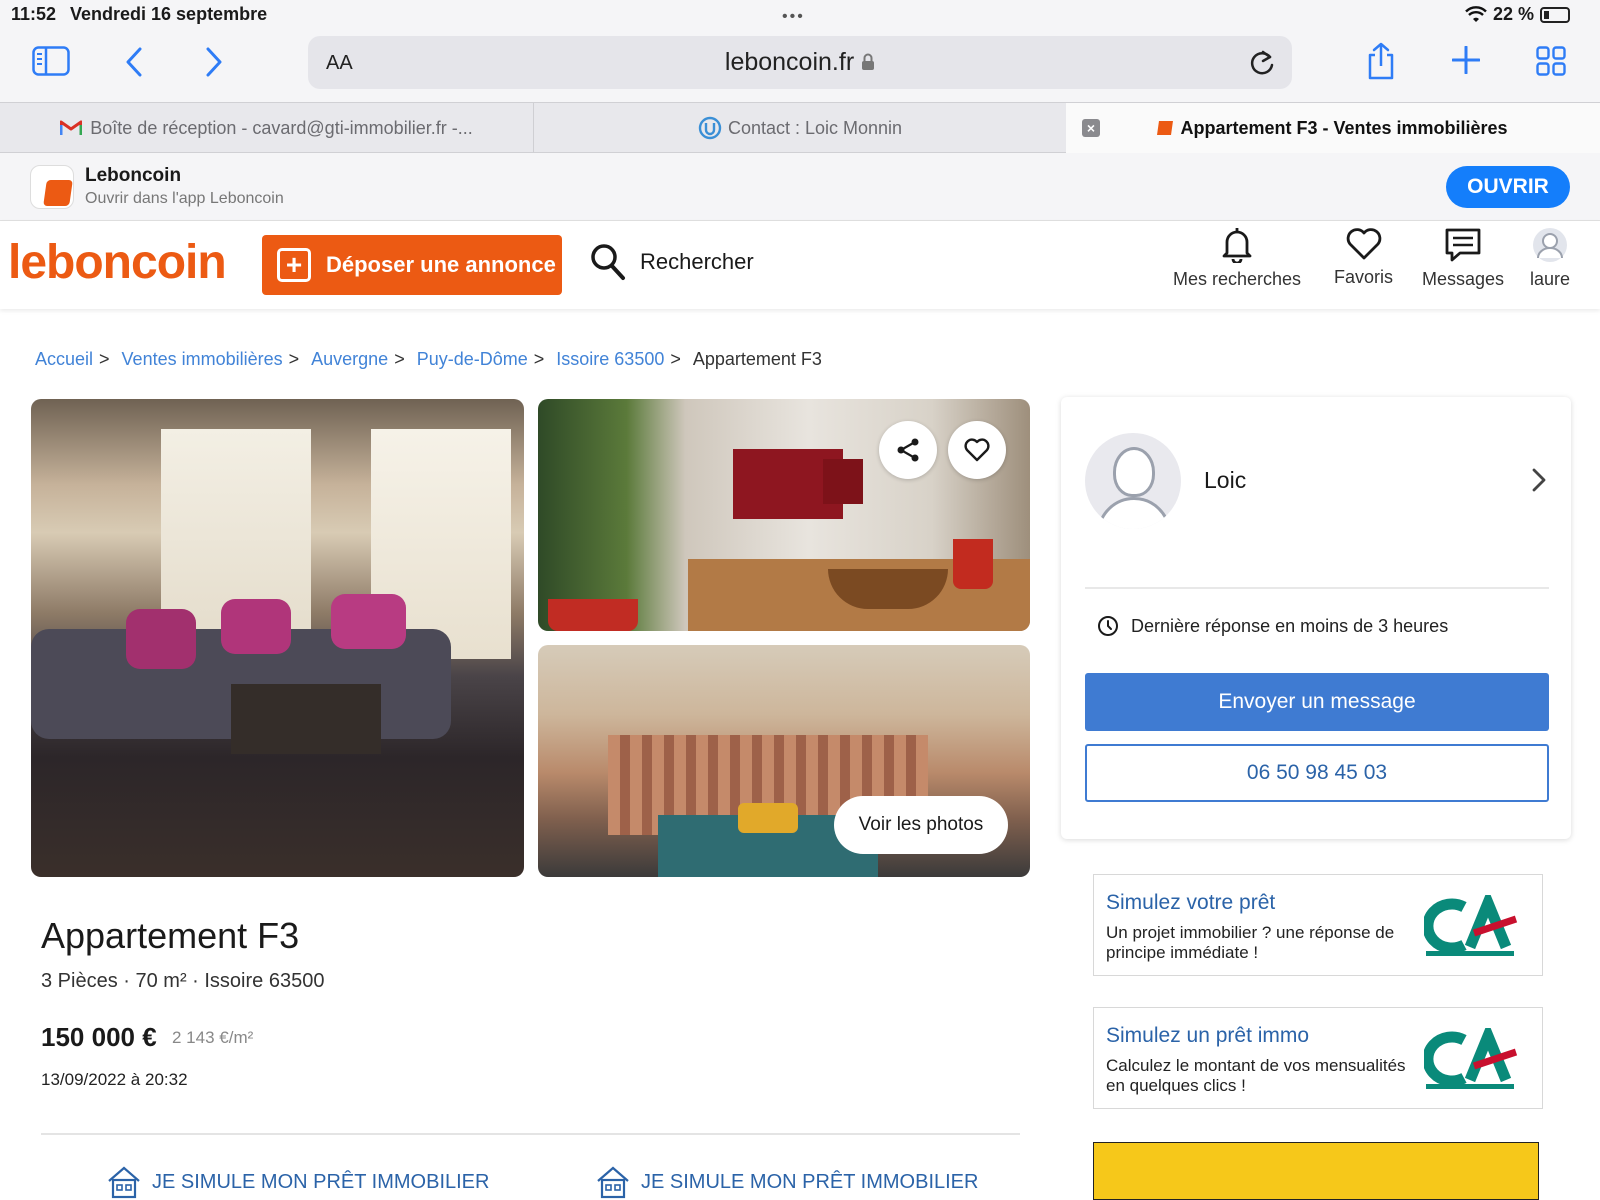 The width and height of the screenshot is (1600, 1200). What do you see at coordinates (134, 62) in the screenshot?
I see `back-icon` at bounding box center [134, 62].